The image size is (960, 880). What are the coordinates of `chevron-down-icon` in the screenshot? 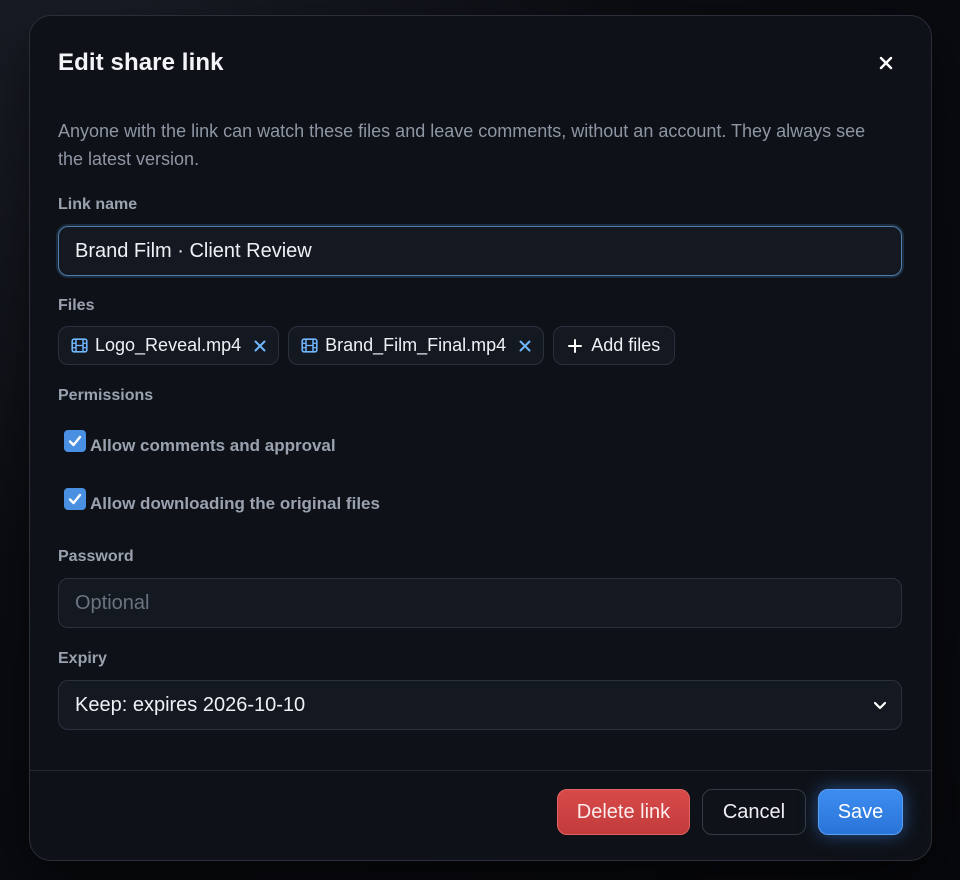 It's located at (880, 705).